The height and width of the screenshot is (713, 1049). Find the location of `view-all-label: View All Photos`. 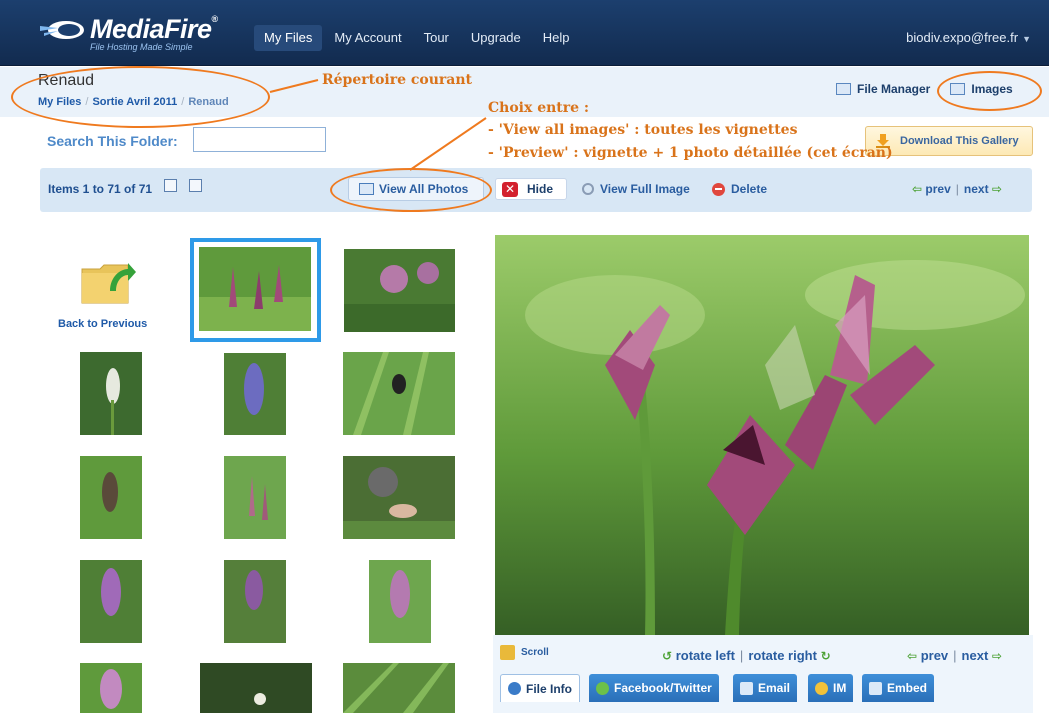

view-all-label: View All Photos is located at coordinates (424, 189).